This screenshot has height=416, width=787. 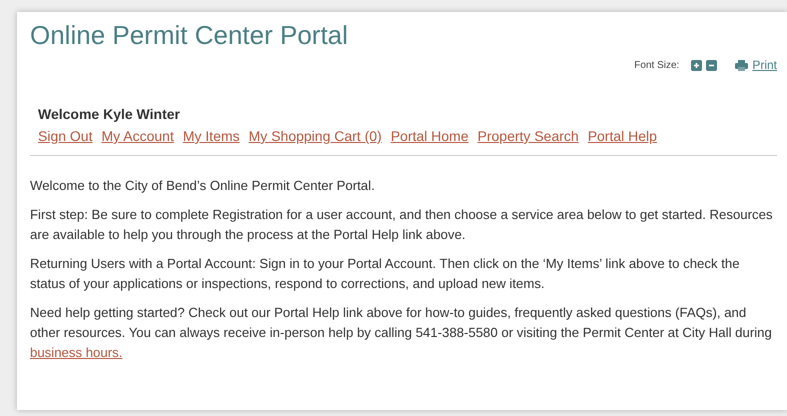 I want to click on paragraph: Need help getting started? Check out our Portal Help link above for how-to guides, frequently asked questions (FAQs), and other resources. You can always receive in-person help by calling 541-388-5580 or visiting the Permit Center at City Hall during business hours., so click(x=401, y=333).